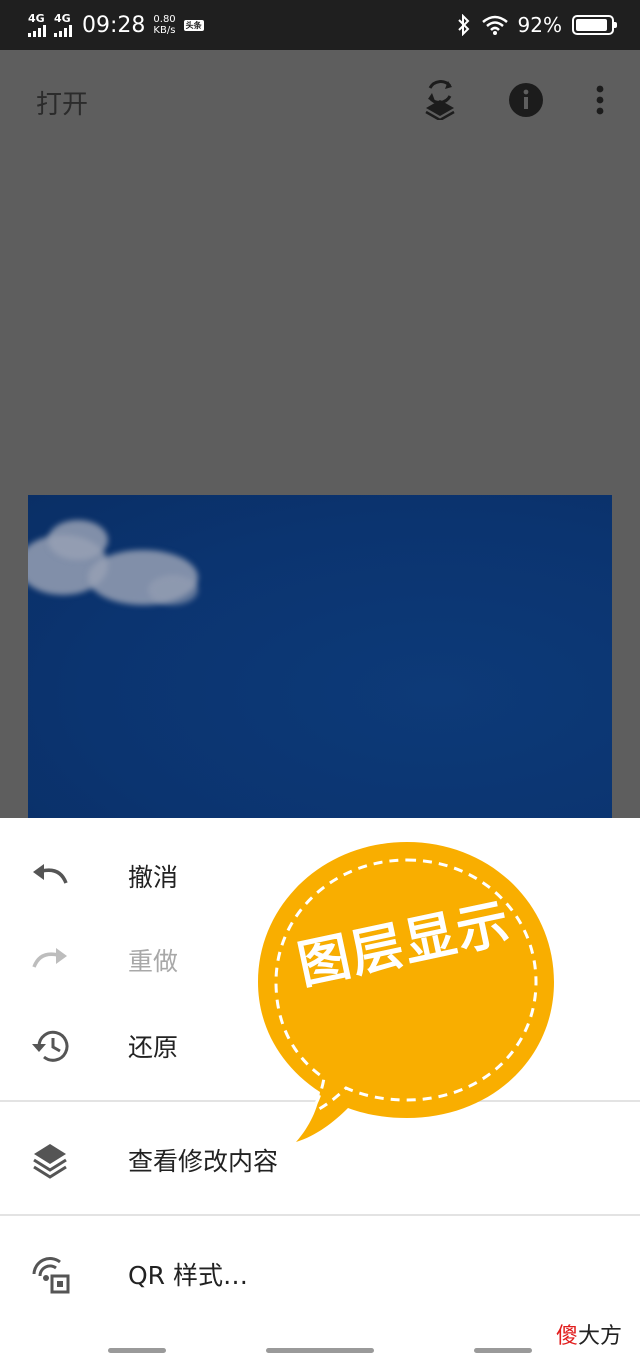 The width and height of the screenshot is (640, 1372). Describe the element at coordinates (153, 1047) in the screenshot. I see `menu-item-label: 还原` at that location.